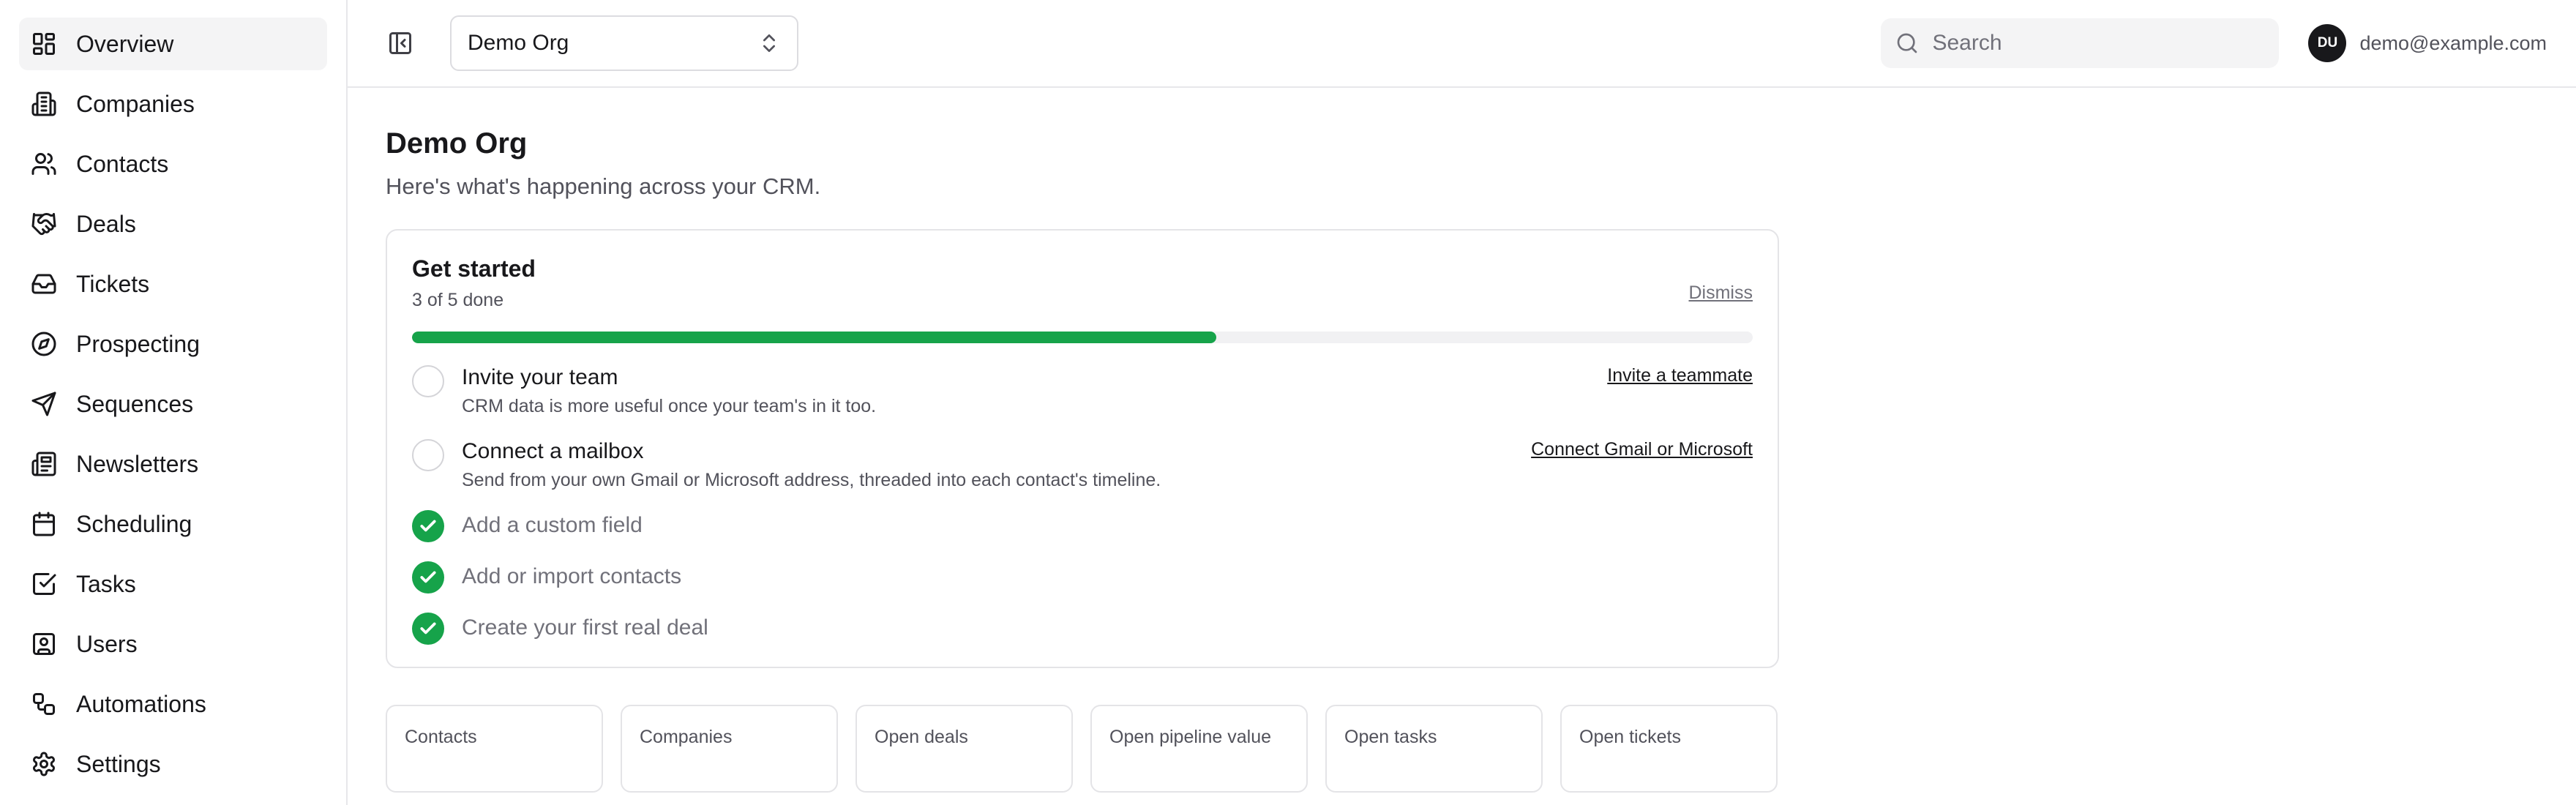 Image resolution: width=2576 pixels, height=805 pixels. I want to click on search-icon, so click(1907, 43).